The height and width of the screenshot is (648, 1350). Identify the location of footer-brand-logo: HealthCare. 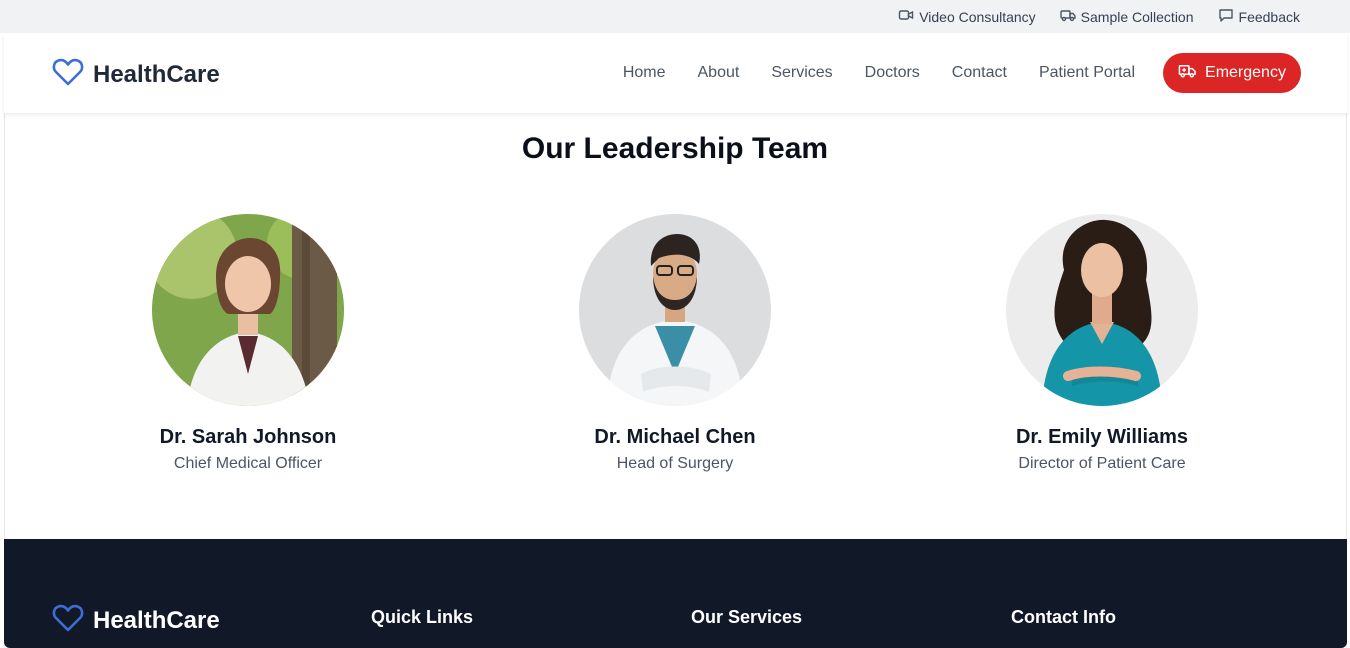
(136, 620).